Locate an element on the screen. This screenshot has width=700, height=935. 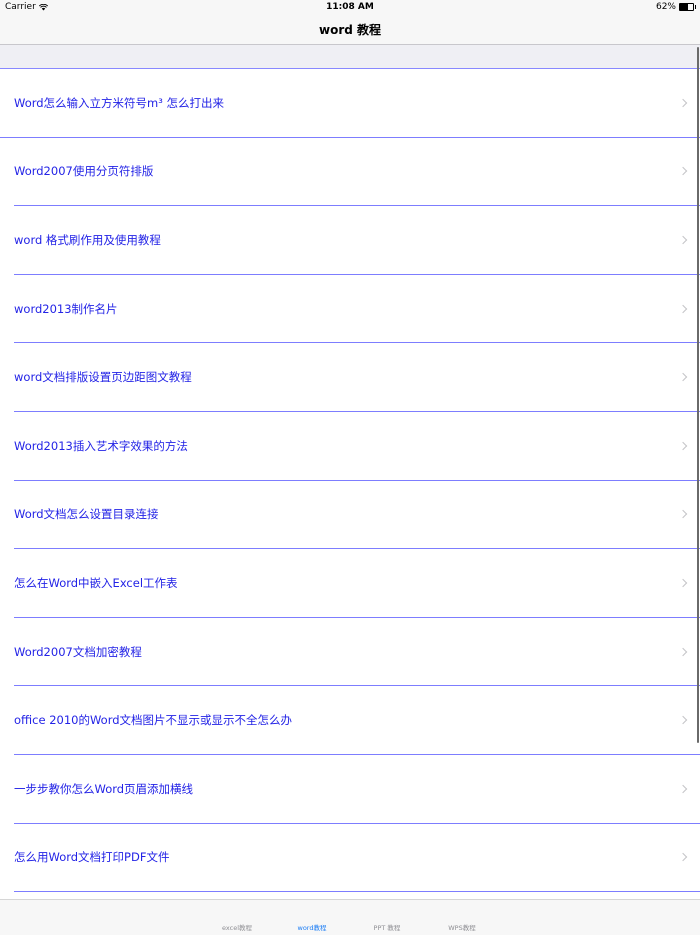
article-title: Word2007使用分页符排版 is located at coordinates (84, 171).